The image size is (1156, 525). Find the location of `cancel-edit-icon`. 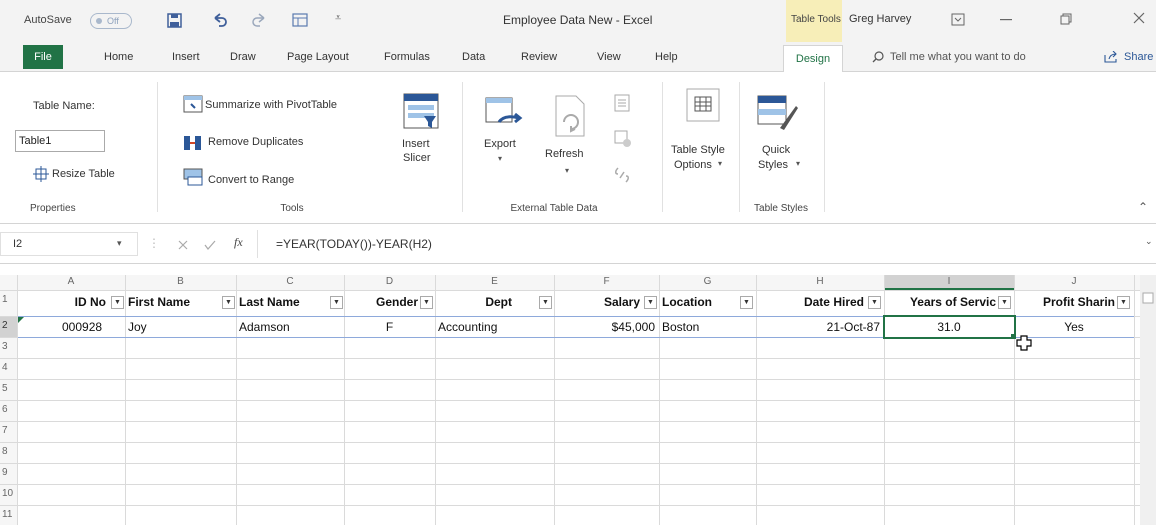

cancel-edit-icon is located at coordinates (183, 245).